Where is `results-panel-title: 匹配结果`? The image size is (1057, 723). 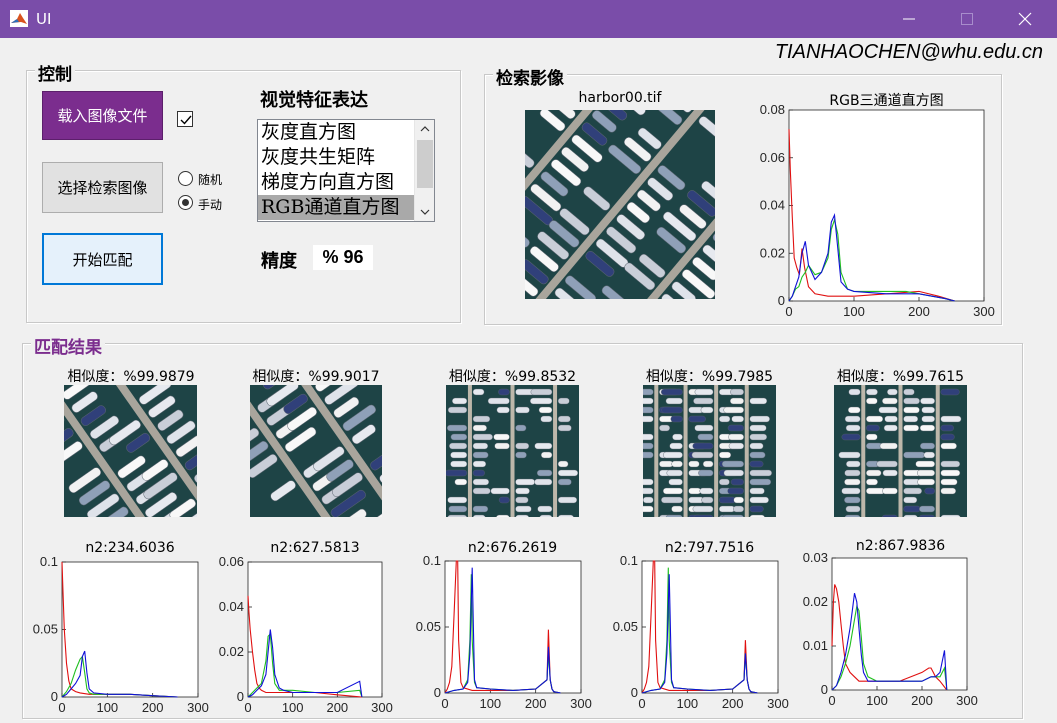
results-panel-title: 匹配结果 is located at coordinates (68, 345).